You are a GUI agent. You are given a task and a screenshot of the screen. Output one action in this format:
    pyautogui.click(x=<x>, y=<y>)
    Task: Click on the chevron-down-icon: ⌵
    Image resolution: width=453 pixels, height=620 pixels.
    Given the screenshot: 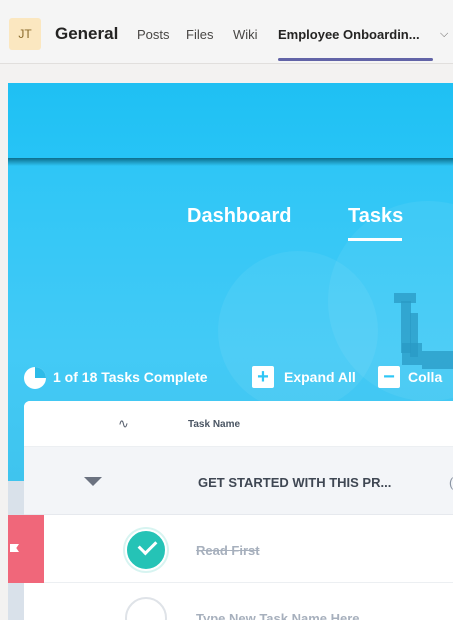 What is the action you would take?
    pyautogui.click(x=444, y=34)
    